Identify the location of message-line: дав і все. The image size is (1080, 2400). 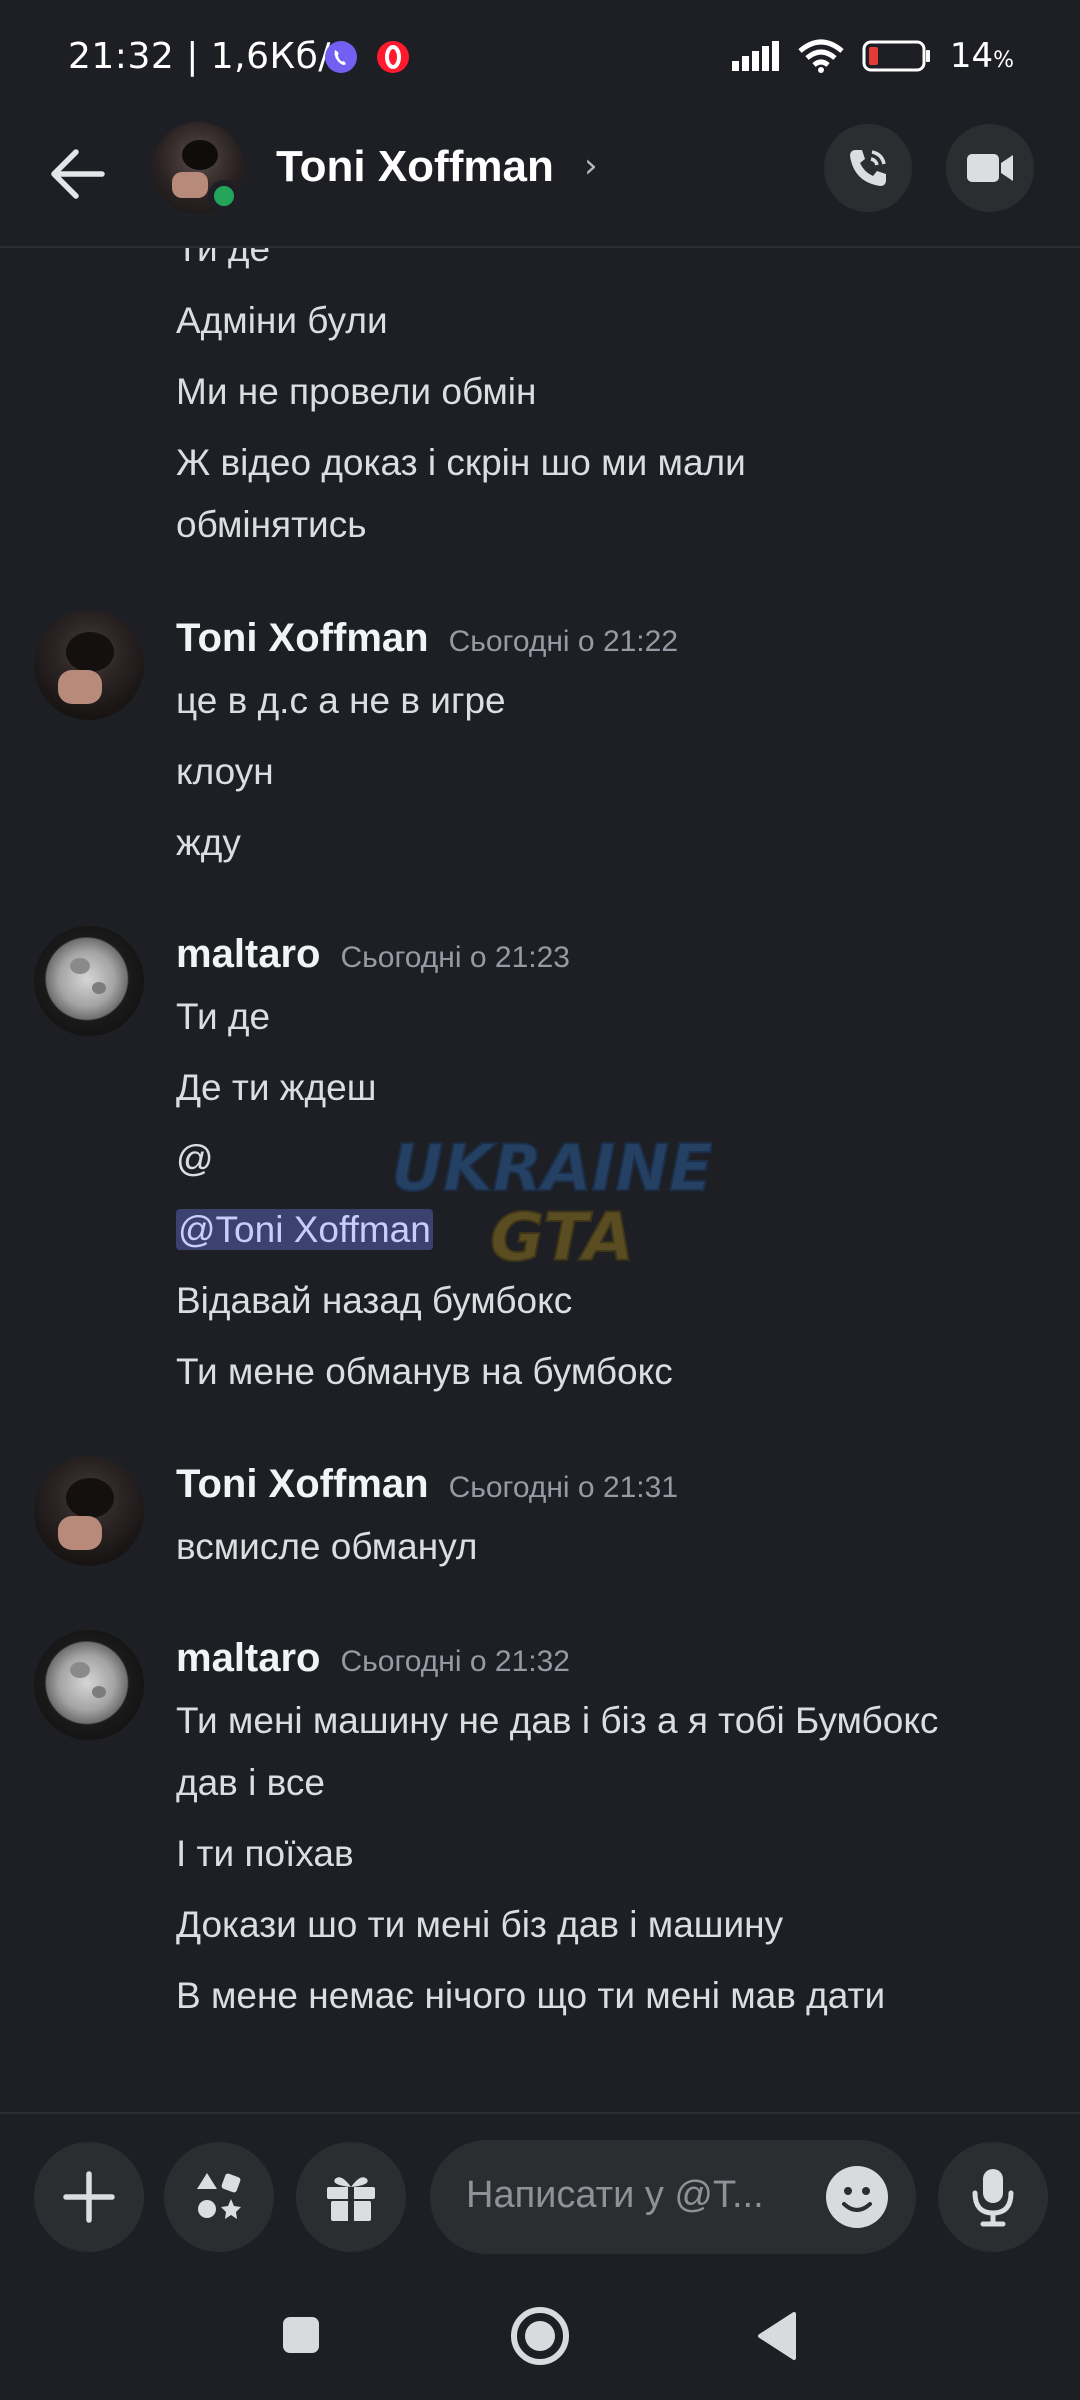
(250, 1782).